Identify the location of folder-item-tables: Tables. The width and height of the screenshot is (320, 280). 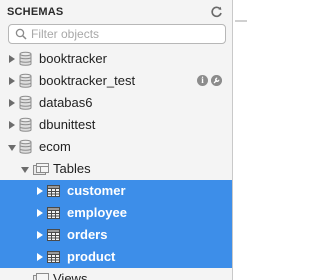
(116, 169).